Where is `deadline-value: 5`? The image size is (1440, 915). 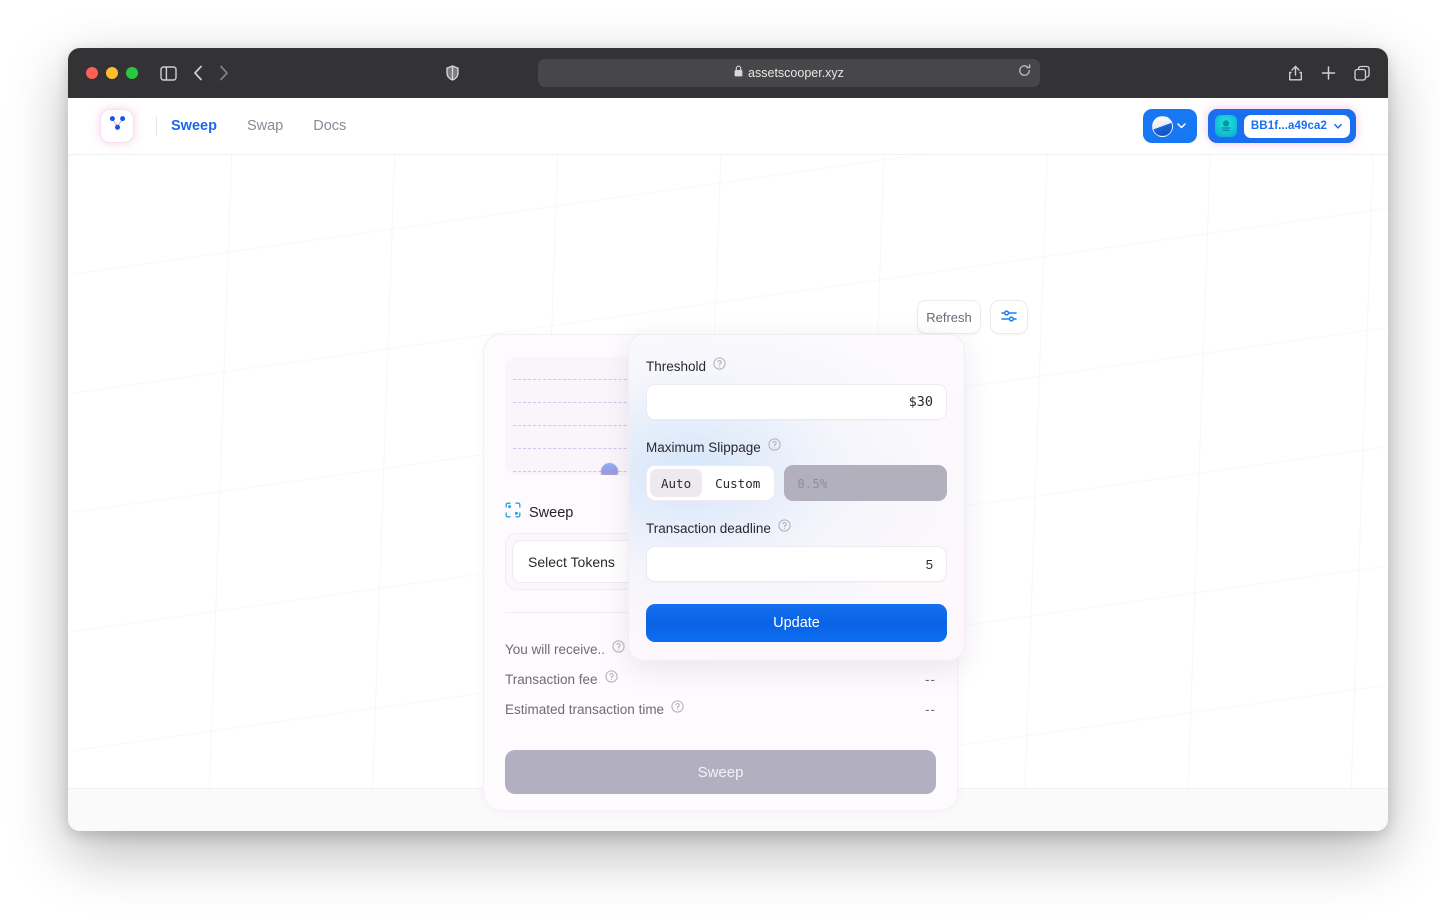 deadline-value: 5 is located at coordinates (929, 564).